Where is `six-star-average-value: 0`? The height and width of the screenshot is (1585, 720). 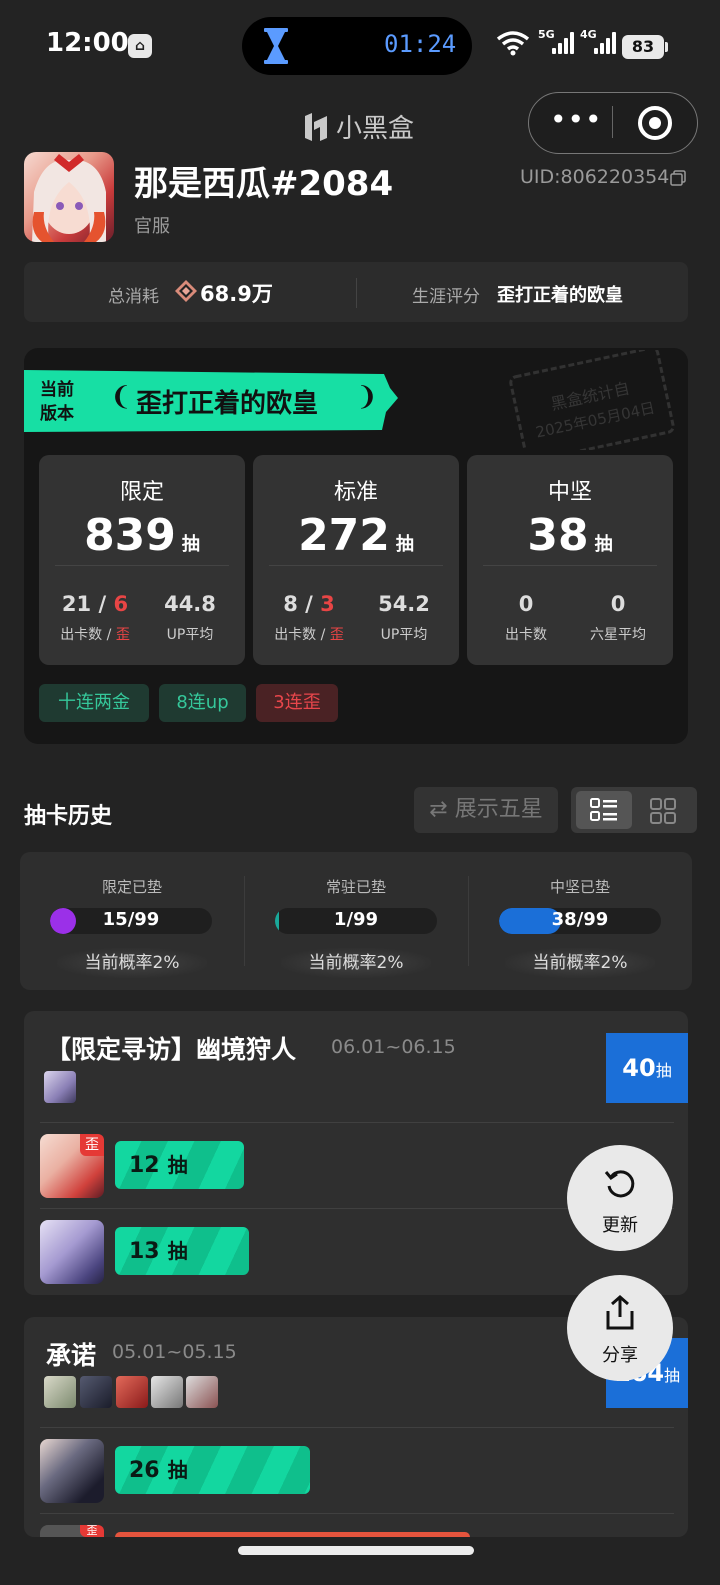 six-star-average-value: 0 is located at coordinates (618, 604).